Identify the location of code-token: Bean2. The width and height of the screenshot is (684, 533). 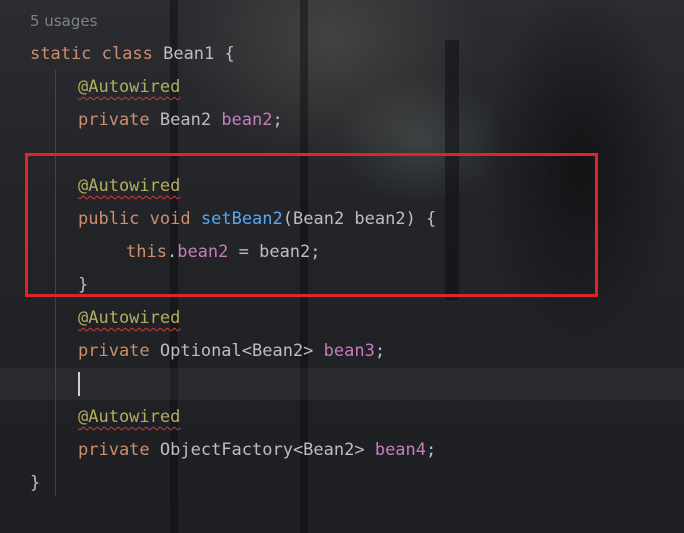
(185, 120).